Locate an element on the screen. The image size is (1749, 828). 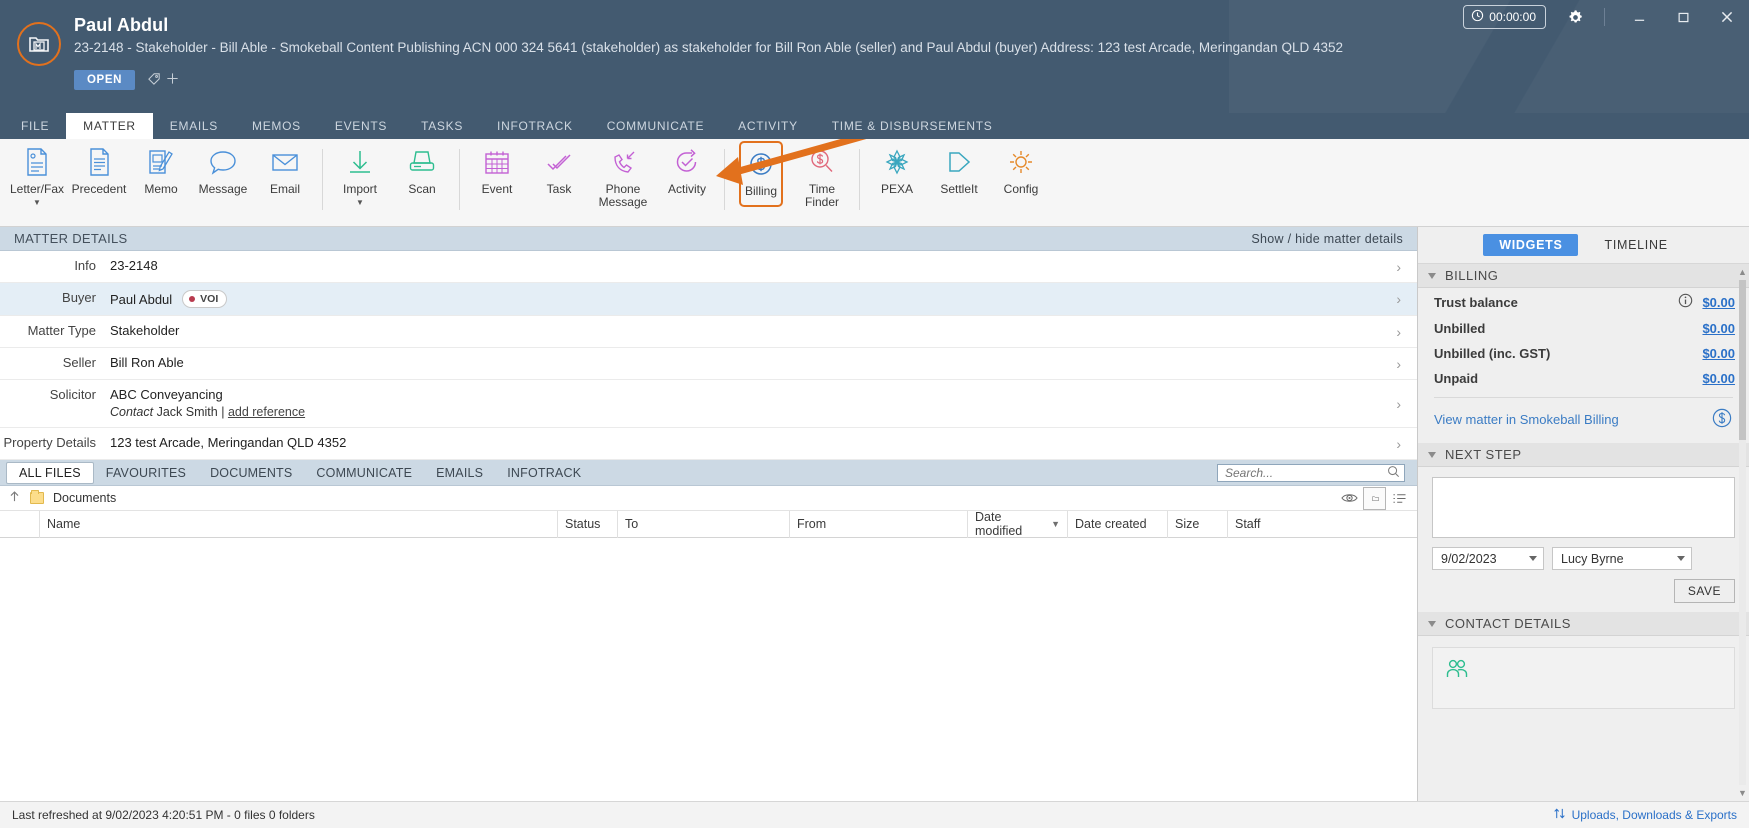
minimize-icon is located at coordinates (1639, 17).